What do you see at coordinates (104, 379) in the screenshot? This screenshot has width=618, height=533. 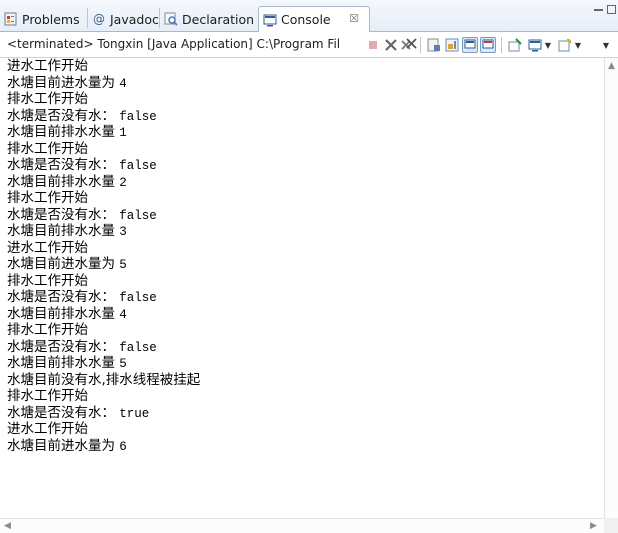 I see `console-line-text: 水塘目前没有水,排水线程被挂起` at bounding box center [104, 379].